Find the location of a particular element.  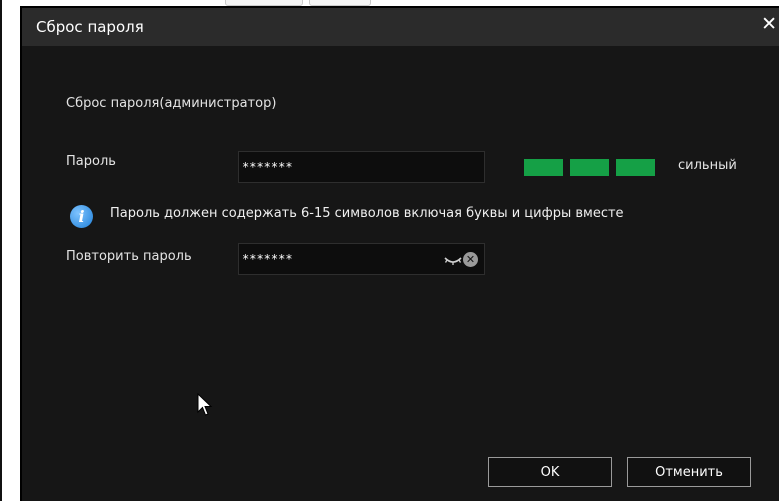

dialog-titlebar: Сброс пароля ✕ is located at coordinates (400, 27).